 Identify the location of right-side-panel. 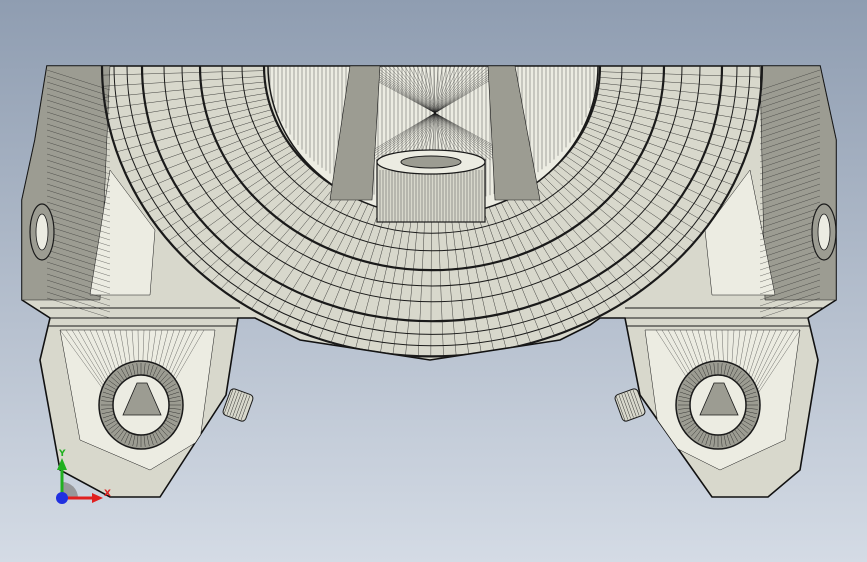
(797, 183).